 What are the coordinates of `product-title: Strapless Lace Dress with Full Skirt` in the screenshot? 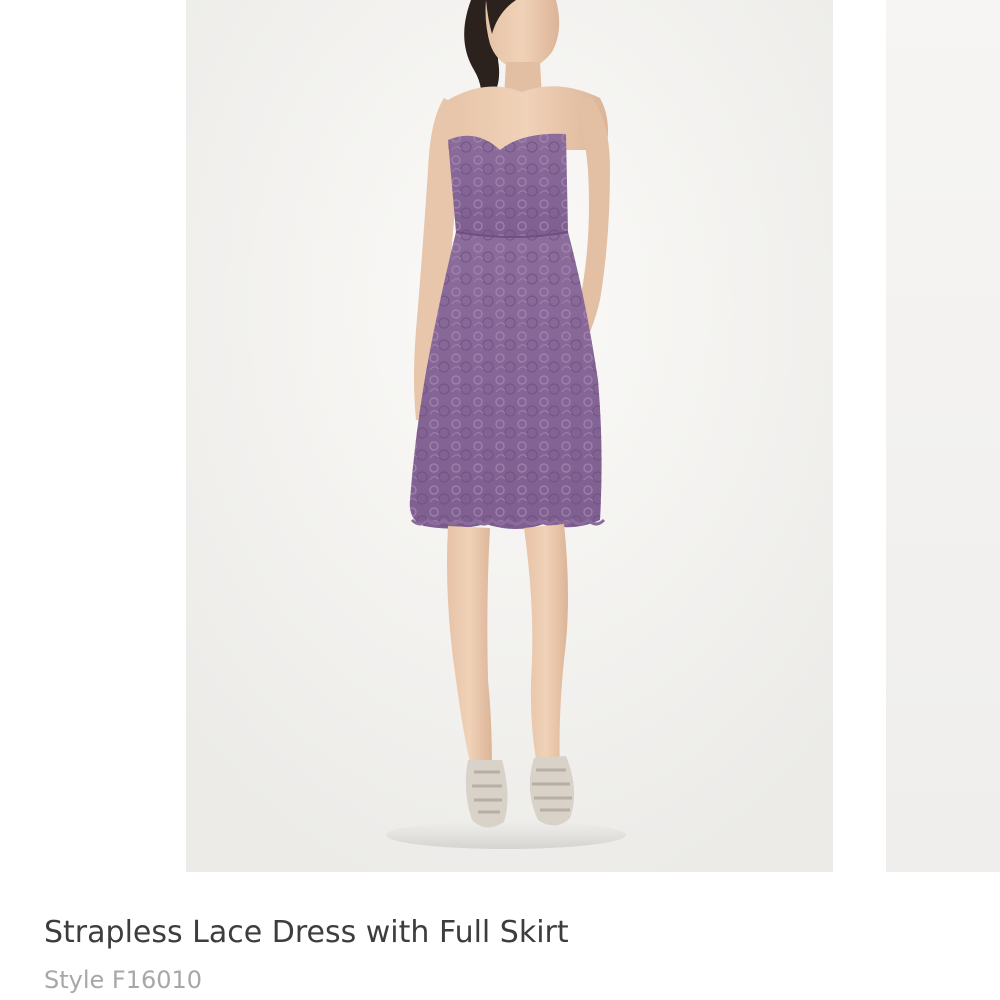 It's located at (494, 933).